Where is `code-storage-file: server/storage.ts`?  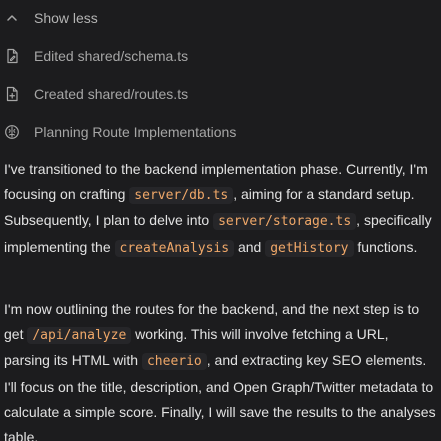 code-storage-file: server/storage.ts is located at coordinates (285, 222).